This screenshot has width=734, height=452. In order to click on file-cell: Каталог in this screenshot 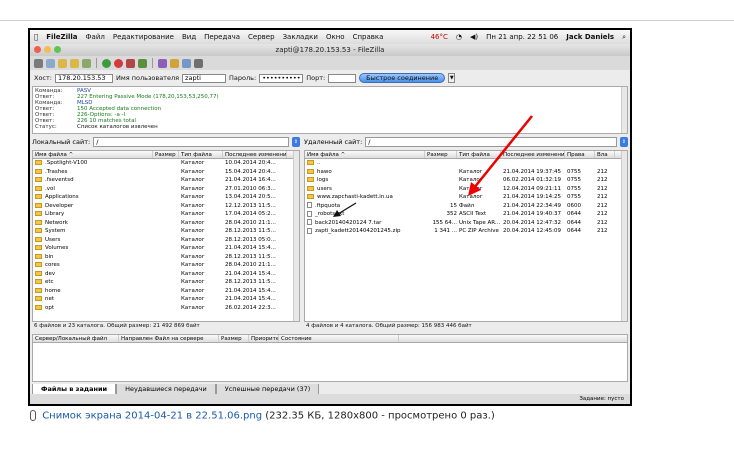, I will do `click(193, 256)`.